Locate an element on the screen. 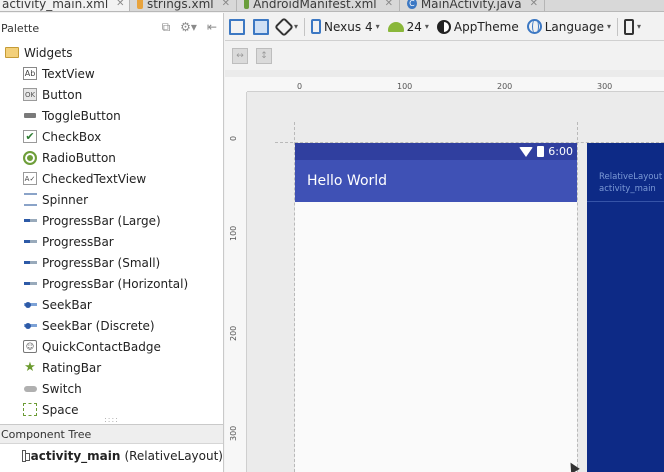  layout-toolbar: ↔ ↕ is located at coordinates (444, 56).